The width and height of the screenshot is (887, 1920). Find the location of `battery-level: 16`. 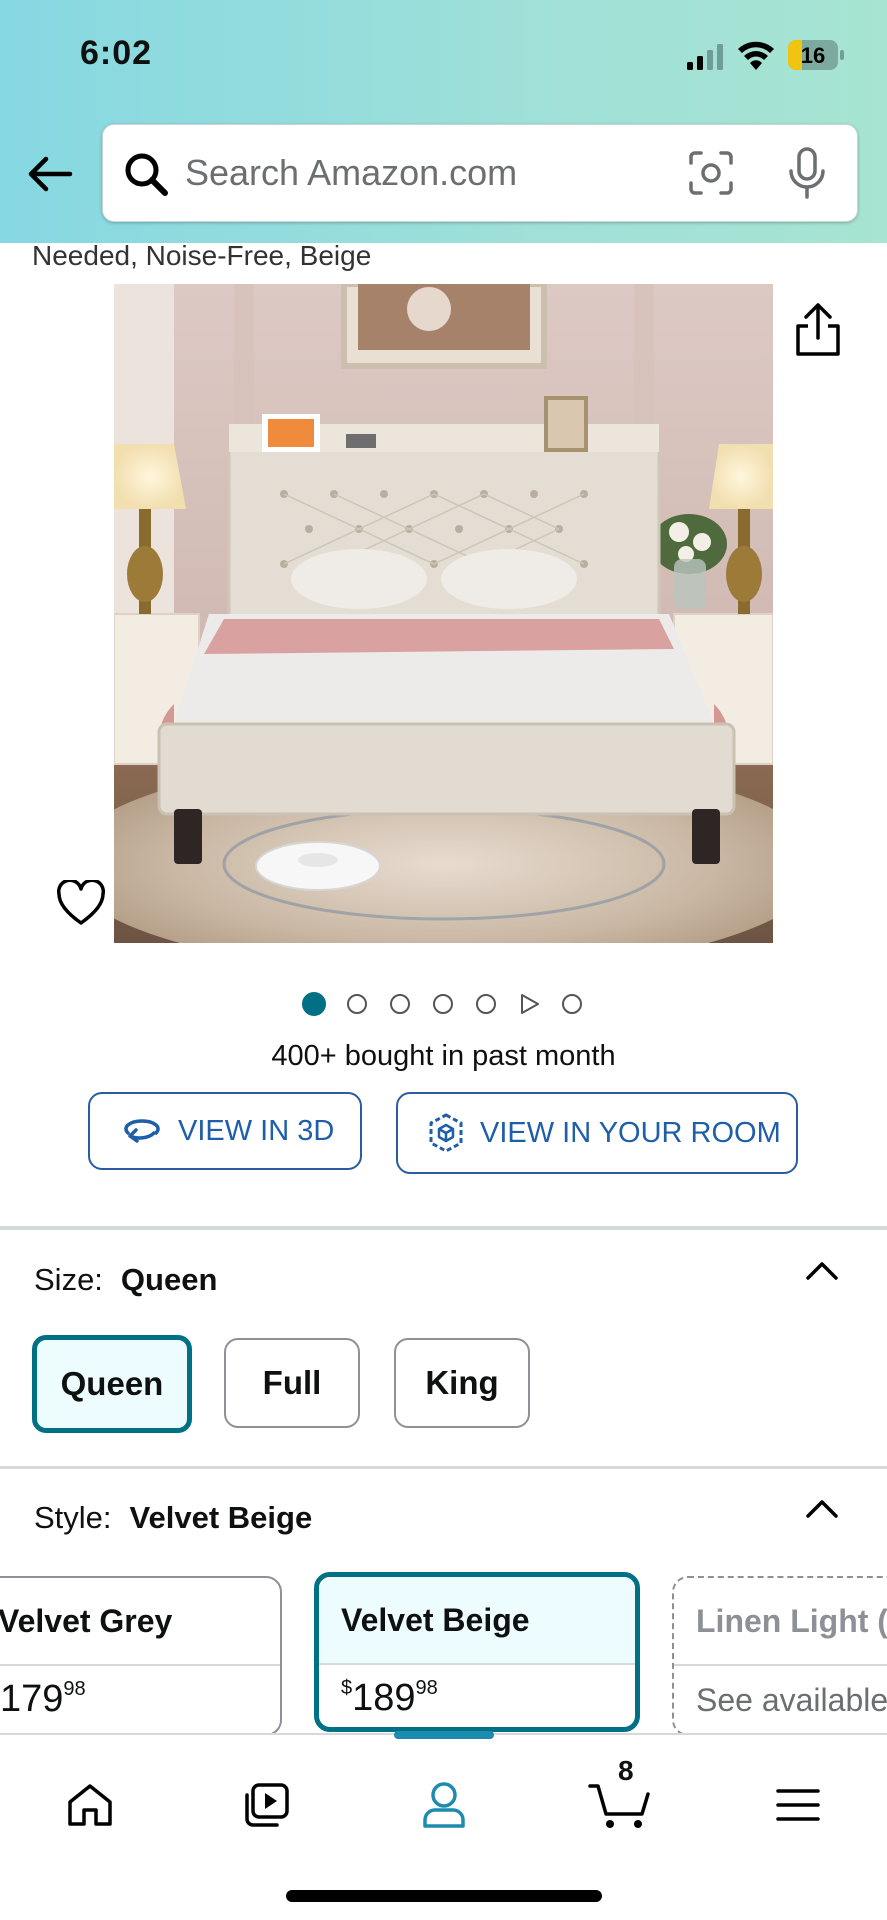

battery-level: 16 is located at coordinates (813, 55).